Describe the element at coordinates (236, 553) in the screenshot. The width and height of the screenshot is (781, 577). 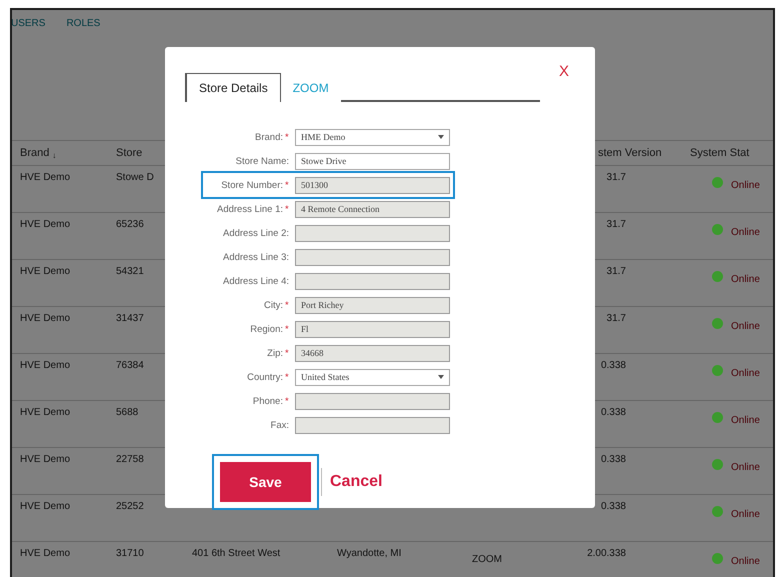
I see `table-cell: 401 6th Street West` at that location.